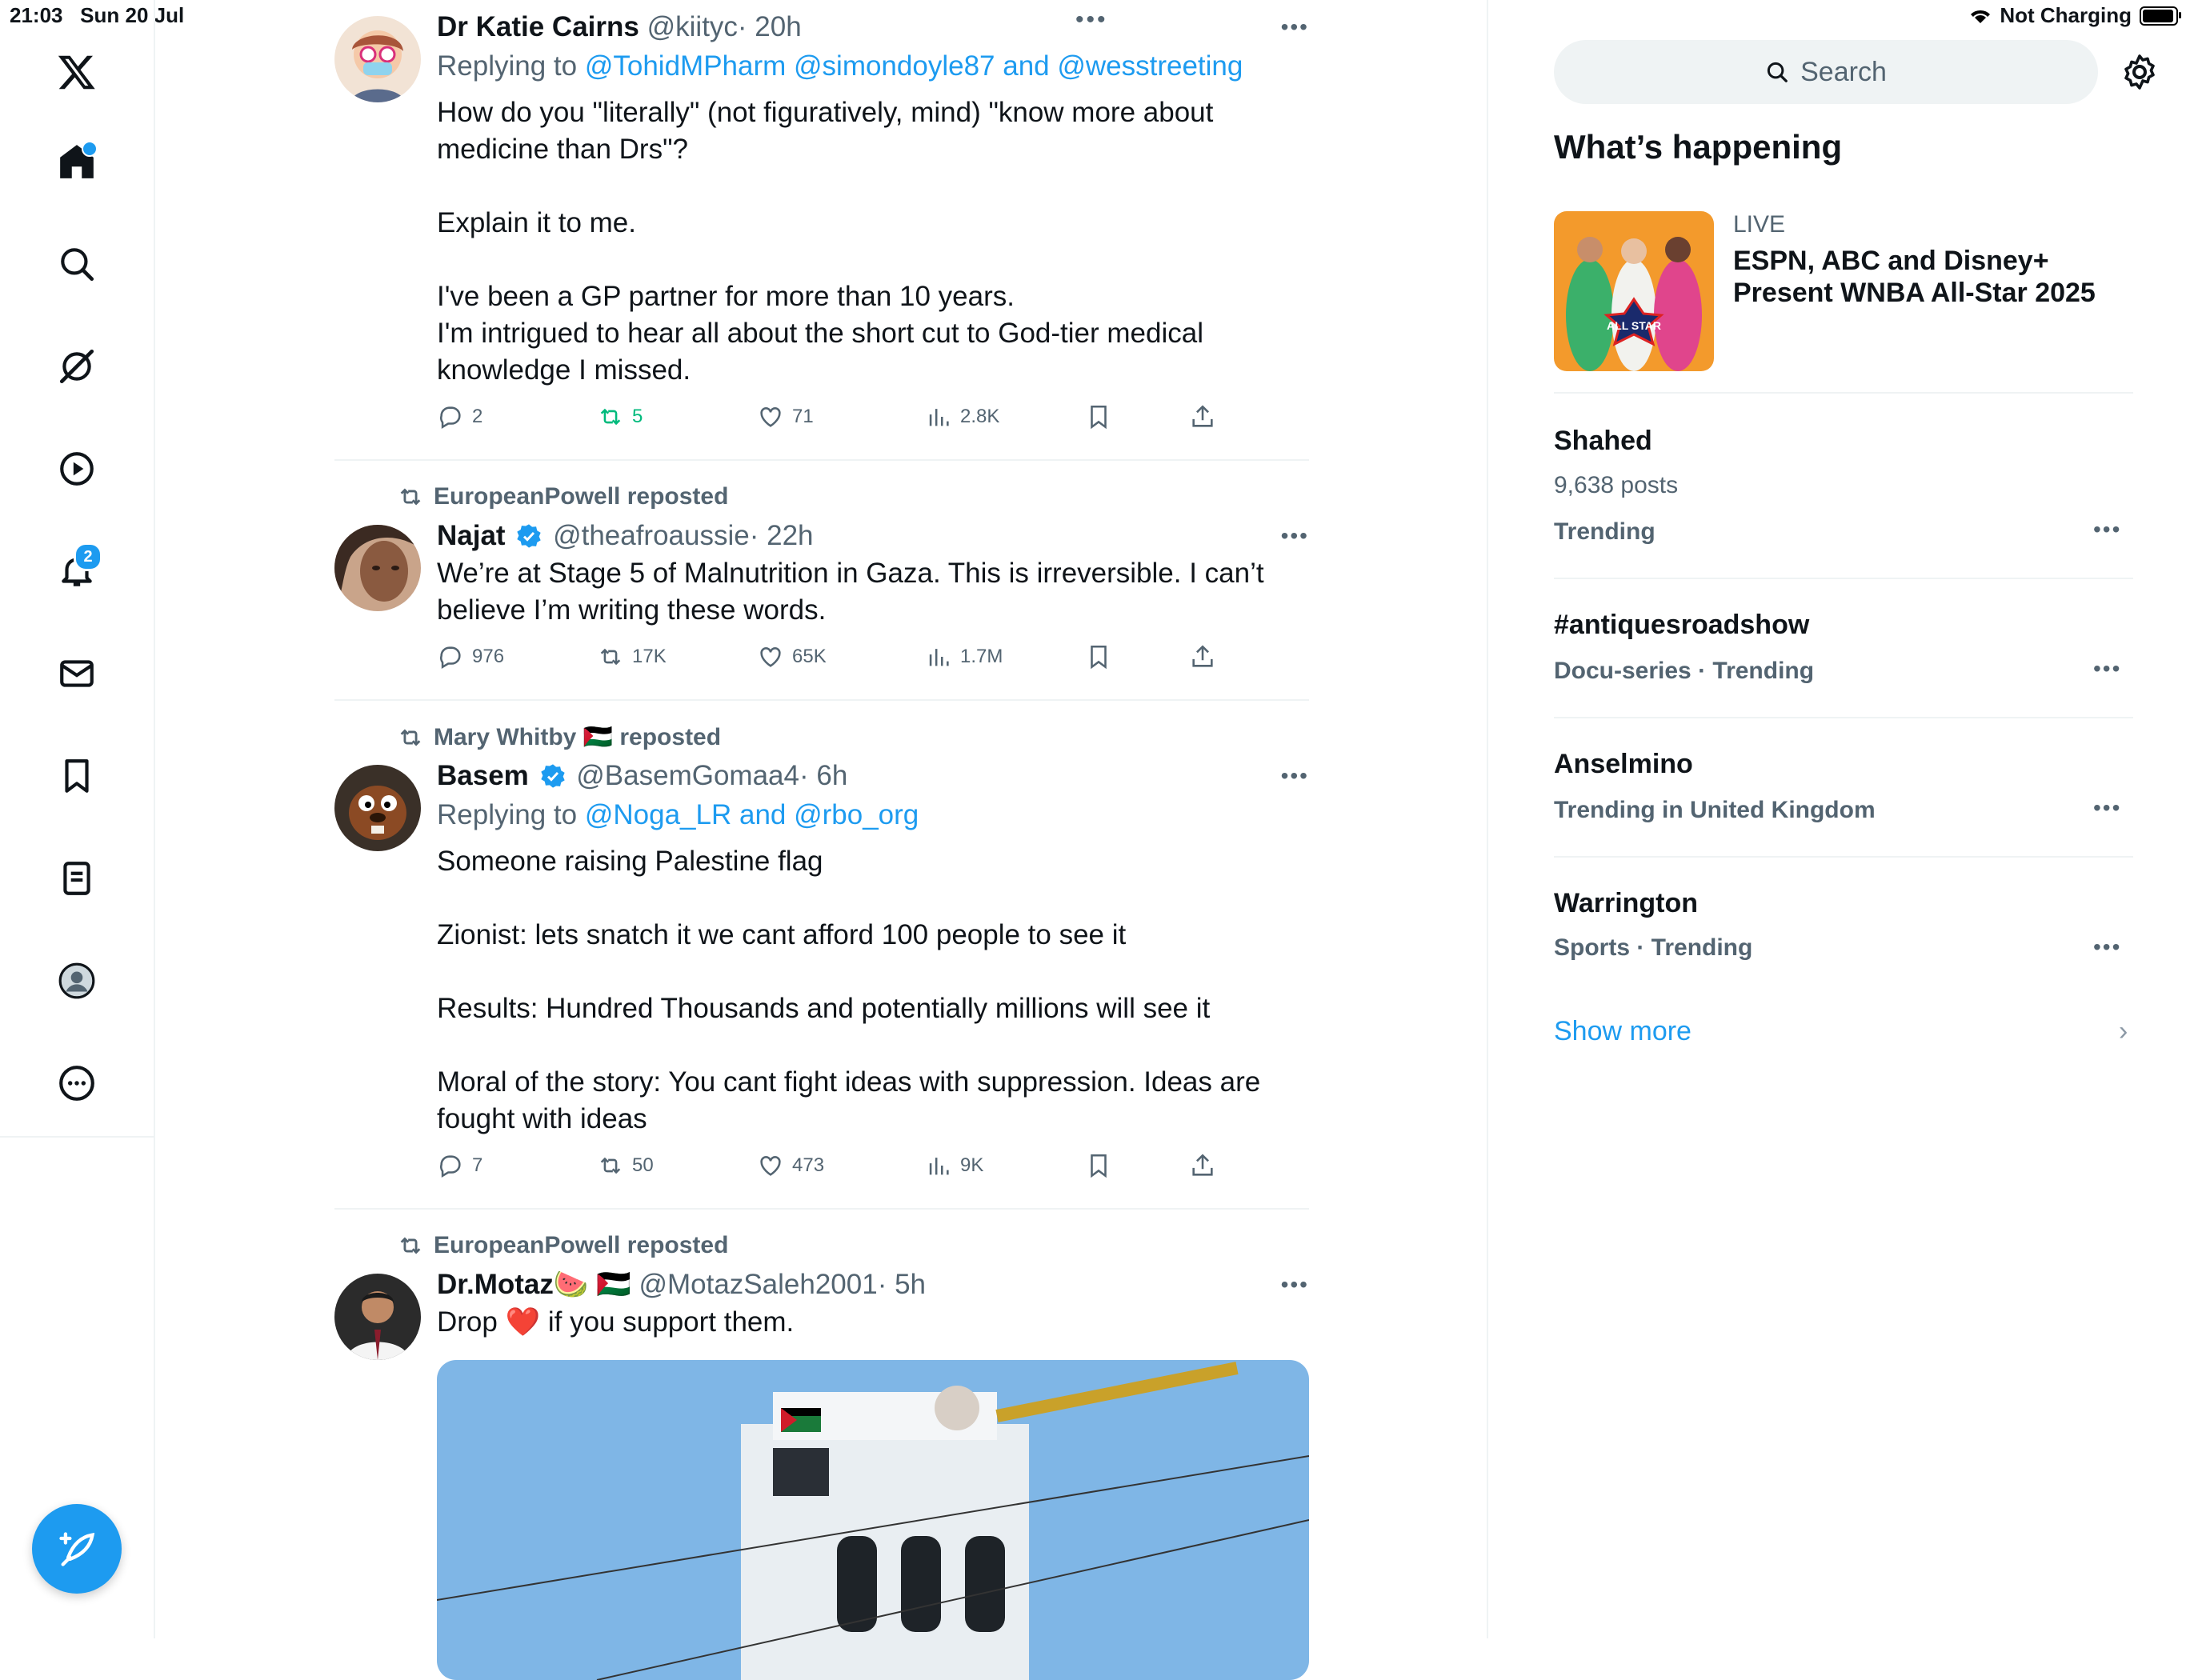 The height and width of the screenshot is (1680, 2186). What do you see at coordinates (478, 1165) in the screenshot?
I see `reply-count: 7` at bounding box center [478, 1165].